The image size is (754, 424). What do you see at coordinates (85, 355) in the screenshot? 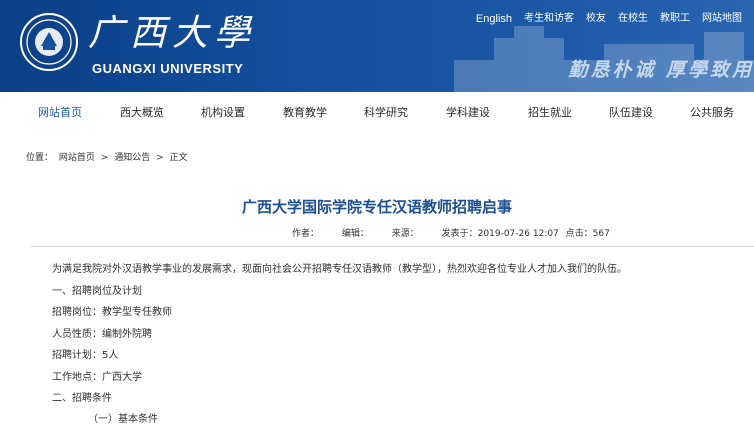
I see `article-paragraph: 招聘计划：5人` at bounding box center [85, 355].